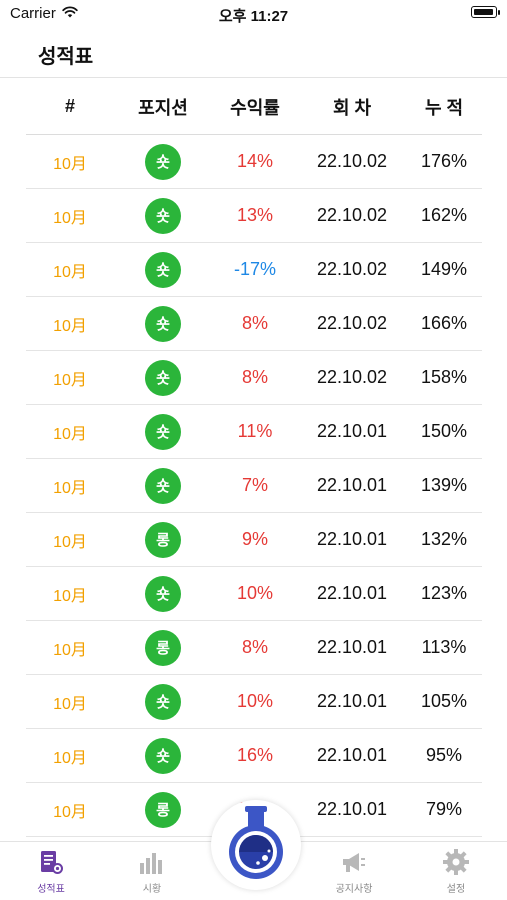 This screenshot has height=900, width=507. Describe the element at coordinates (354, 889) in the screenshot. I see `tab-notice-label: 공지사항` at that location.